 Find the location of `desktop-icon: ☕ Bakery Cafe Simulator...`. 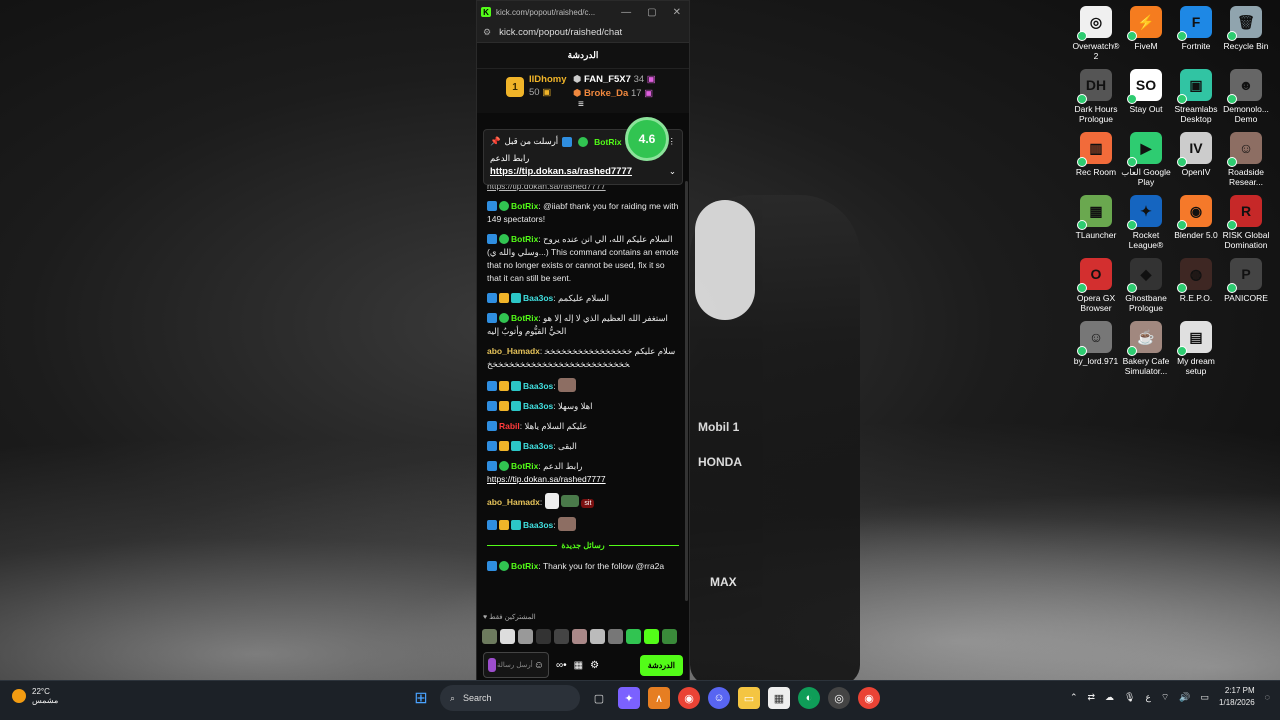

desktop-icon: ☕ Bakery Cafe Simulator... is located at coordinates (1146, 347).